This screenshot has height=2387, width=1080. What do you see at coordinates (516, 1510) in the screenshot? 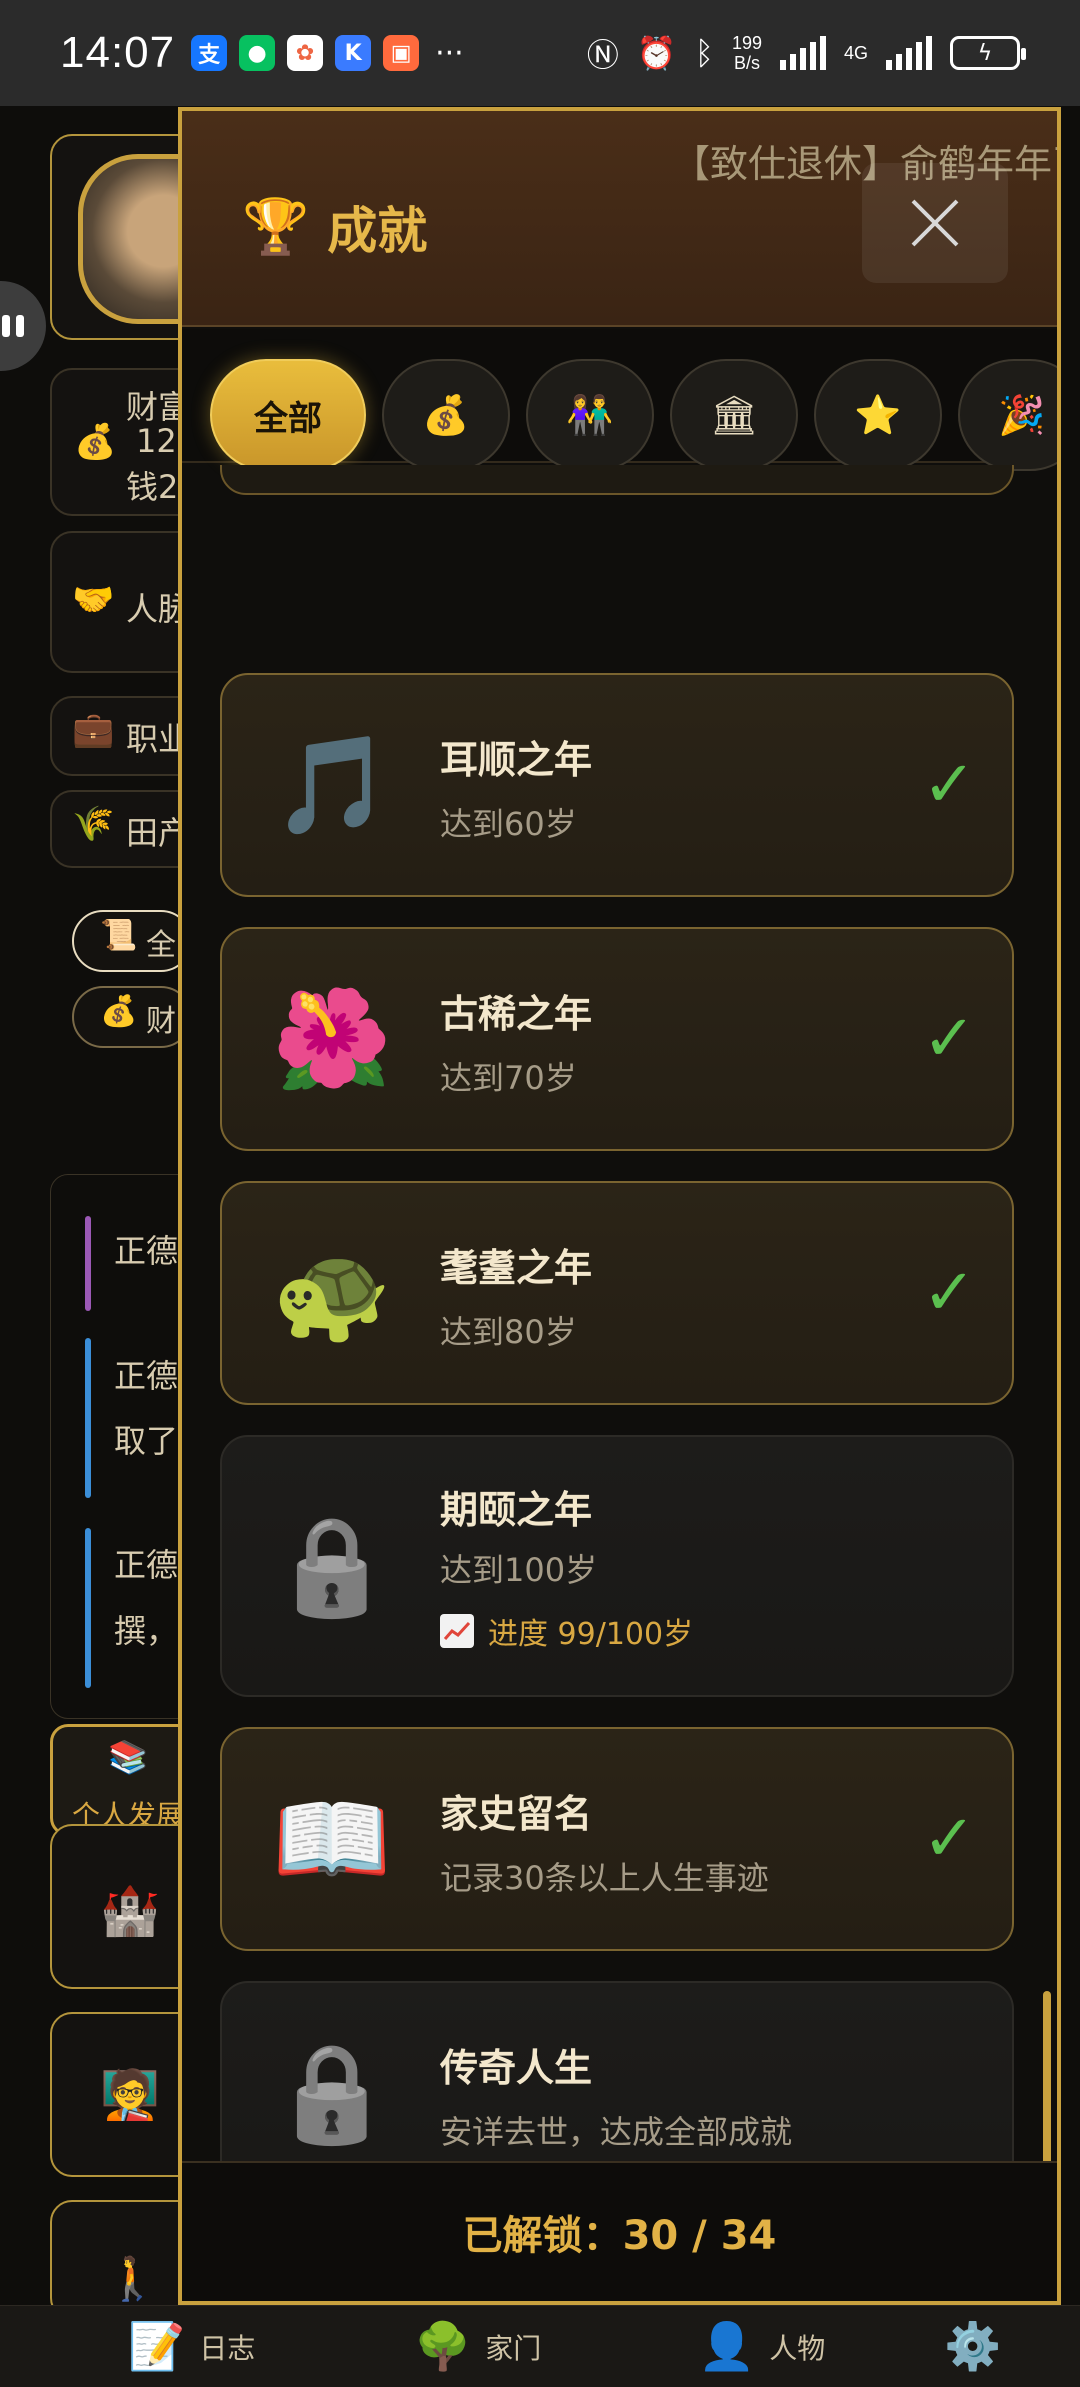
I see `achievement-name: 期颐之年` at bounding box center [516, 1510].